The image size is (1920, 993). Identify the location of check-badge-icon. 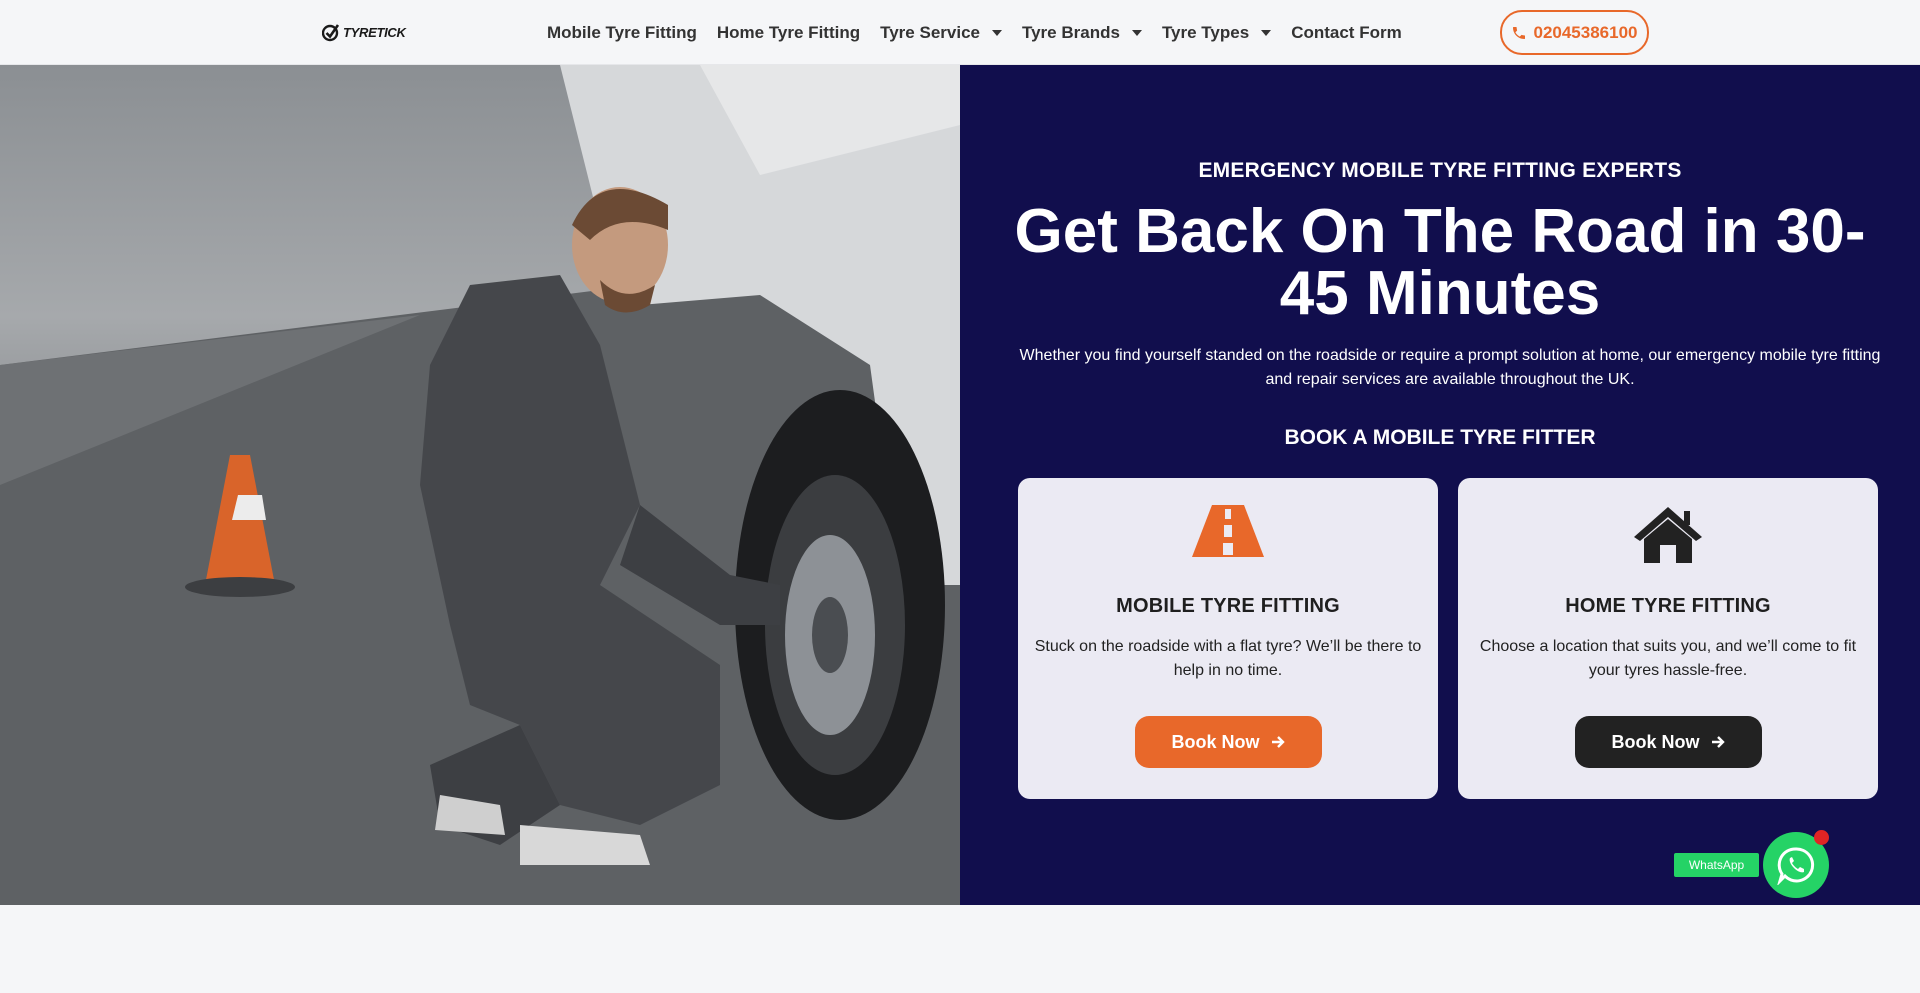
(331, 33).